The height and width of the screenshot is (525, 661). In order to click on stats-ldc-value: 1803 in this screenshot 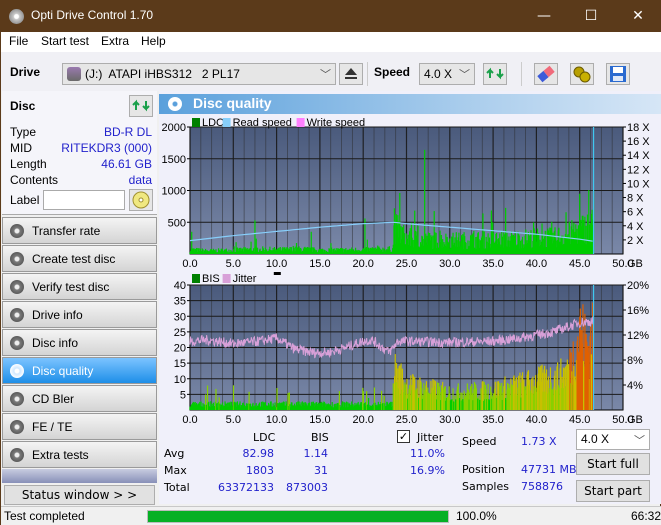, I will do `click(260, 470)`.